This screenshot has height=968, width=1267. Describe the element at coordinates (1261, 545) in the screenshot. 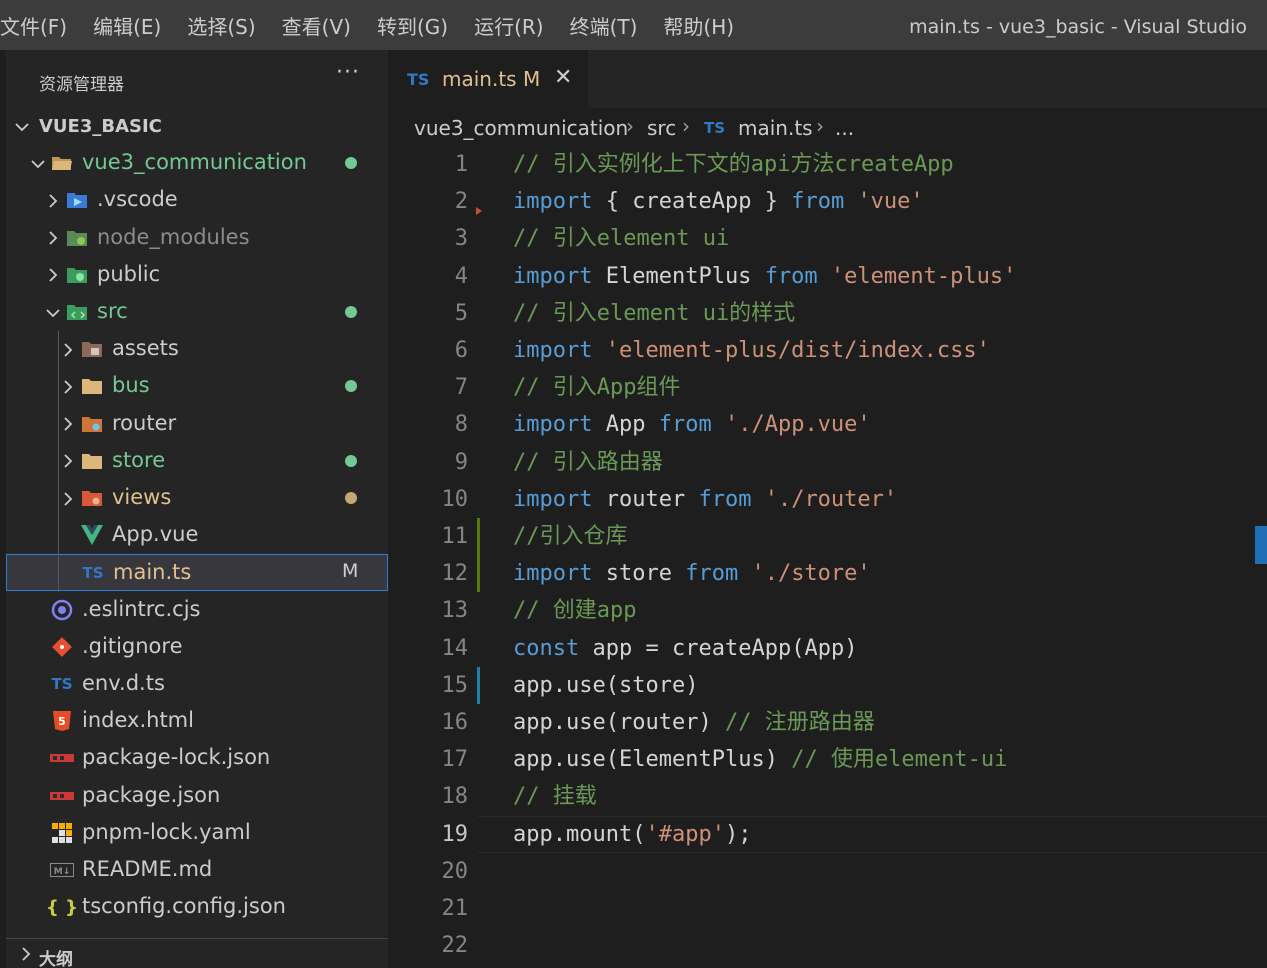

I see `scrollbar-marker` at that location.